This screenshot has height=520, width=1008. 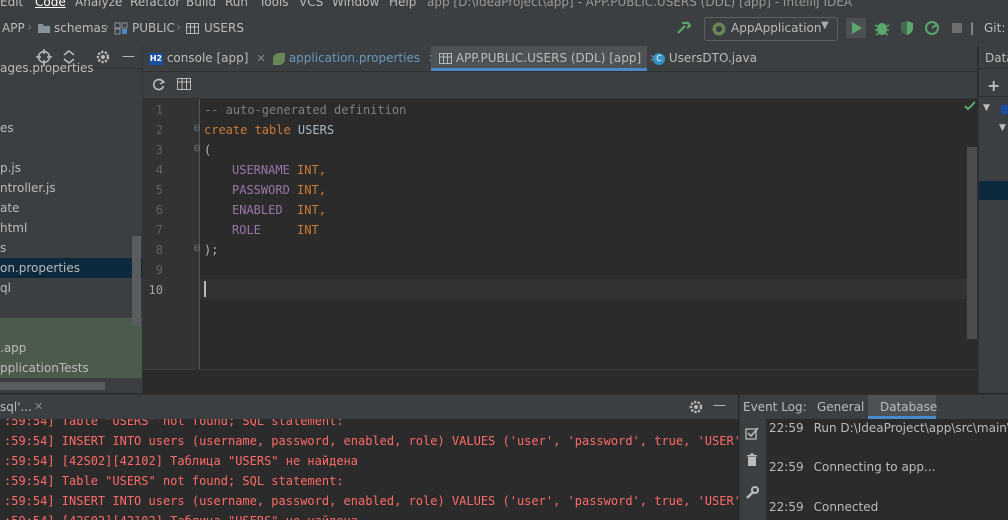 What do you see at coordinates (44, 28) in the screenshot?
I see `folder-icon` at bounding box center [44, 28].